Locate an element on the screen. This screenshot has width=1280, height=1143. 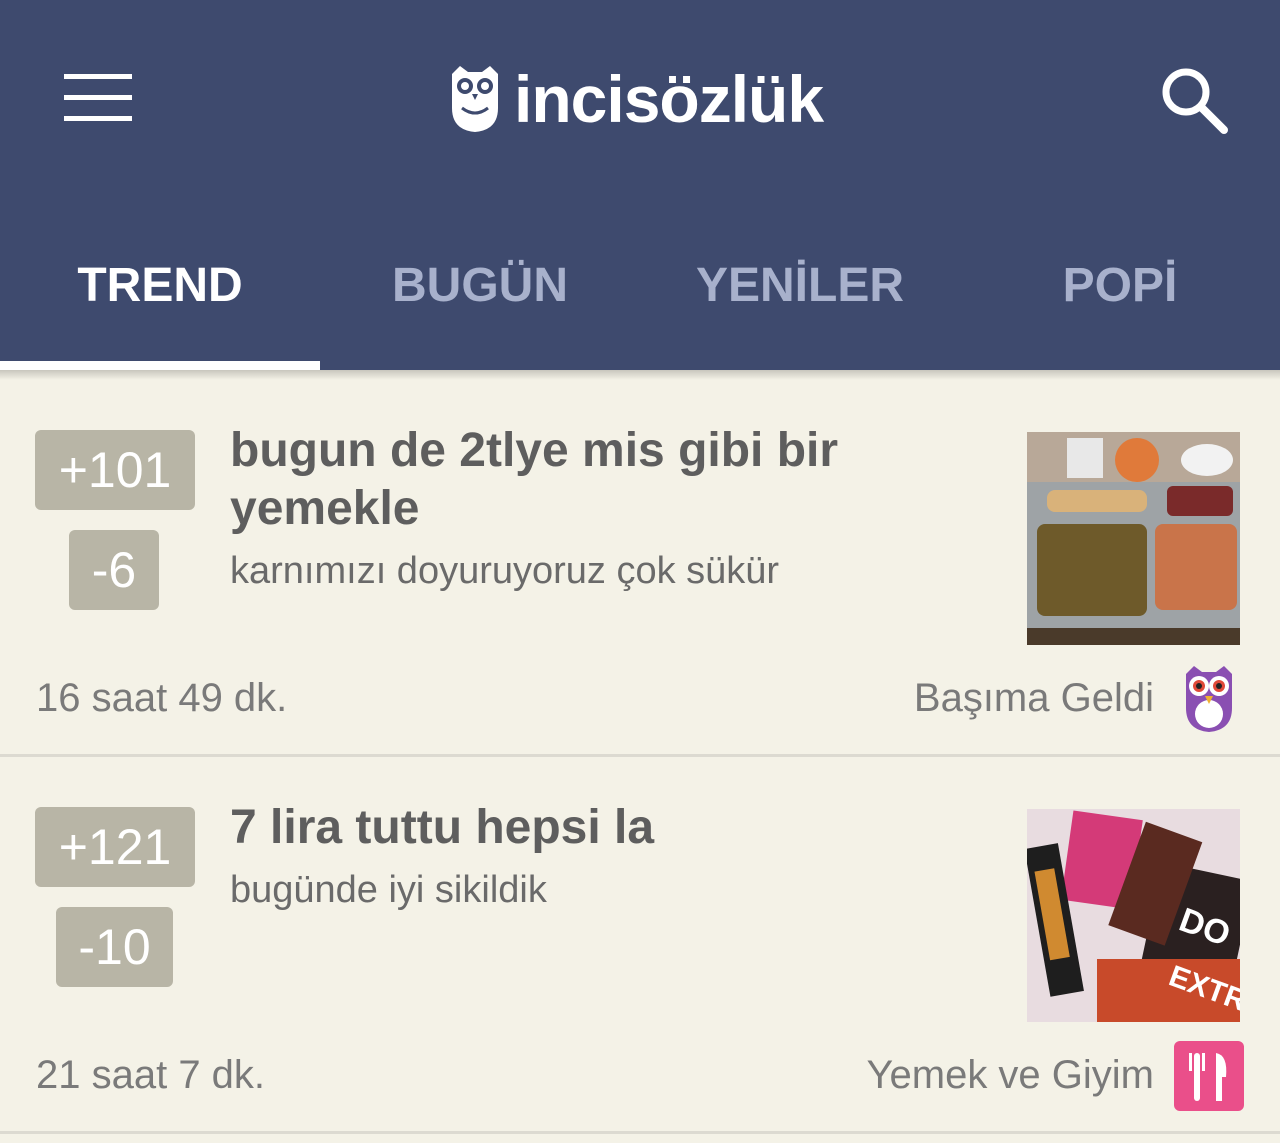
purple-owl-icon is located at coordinates (1209, 697).